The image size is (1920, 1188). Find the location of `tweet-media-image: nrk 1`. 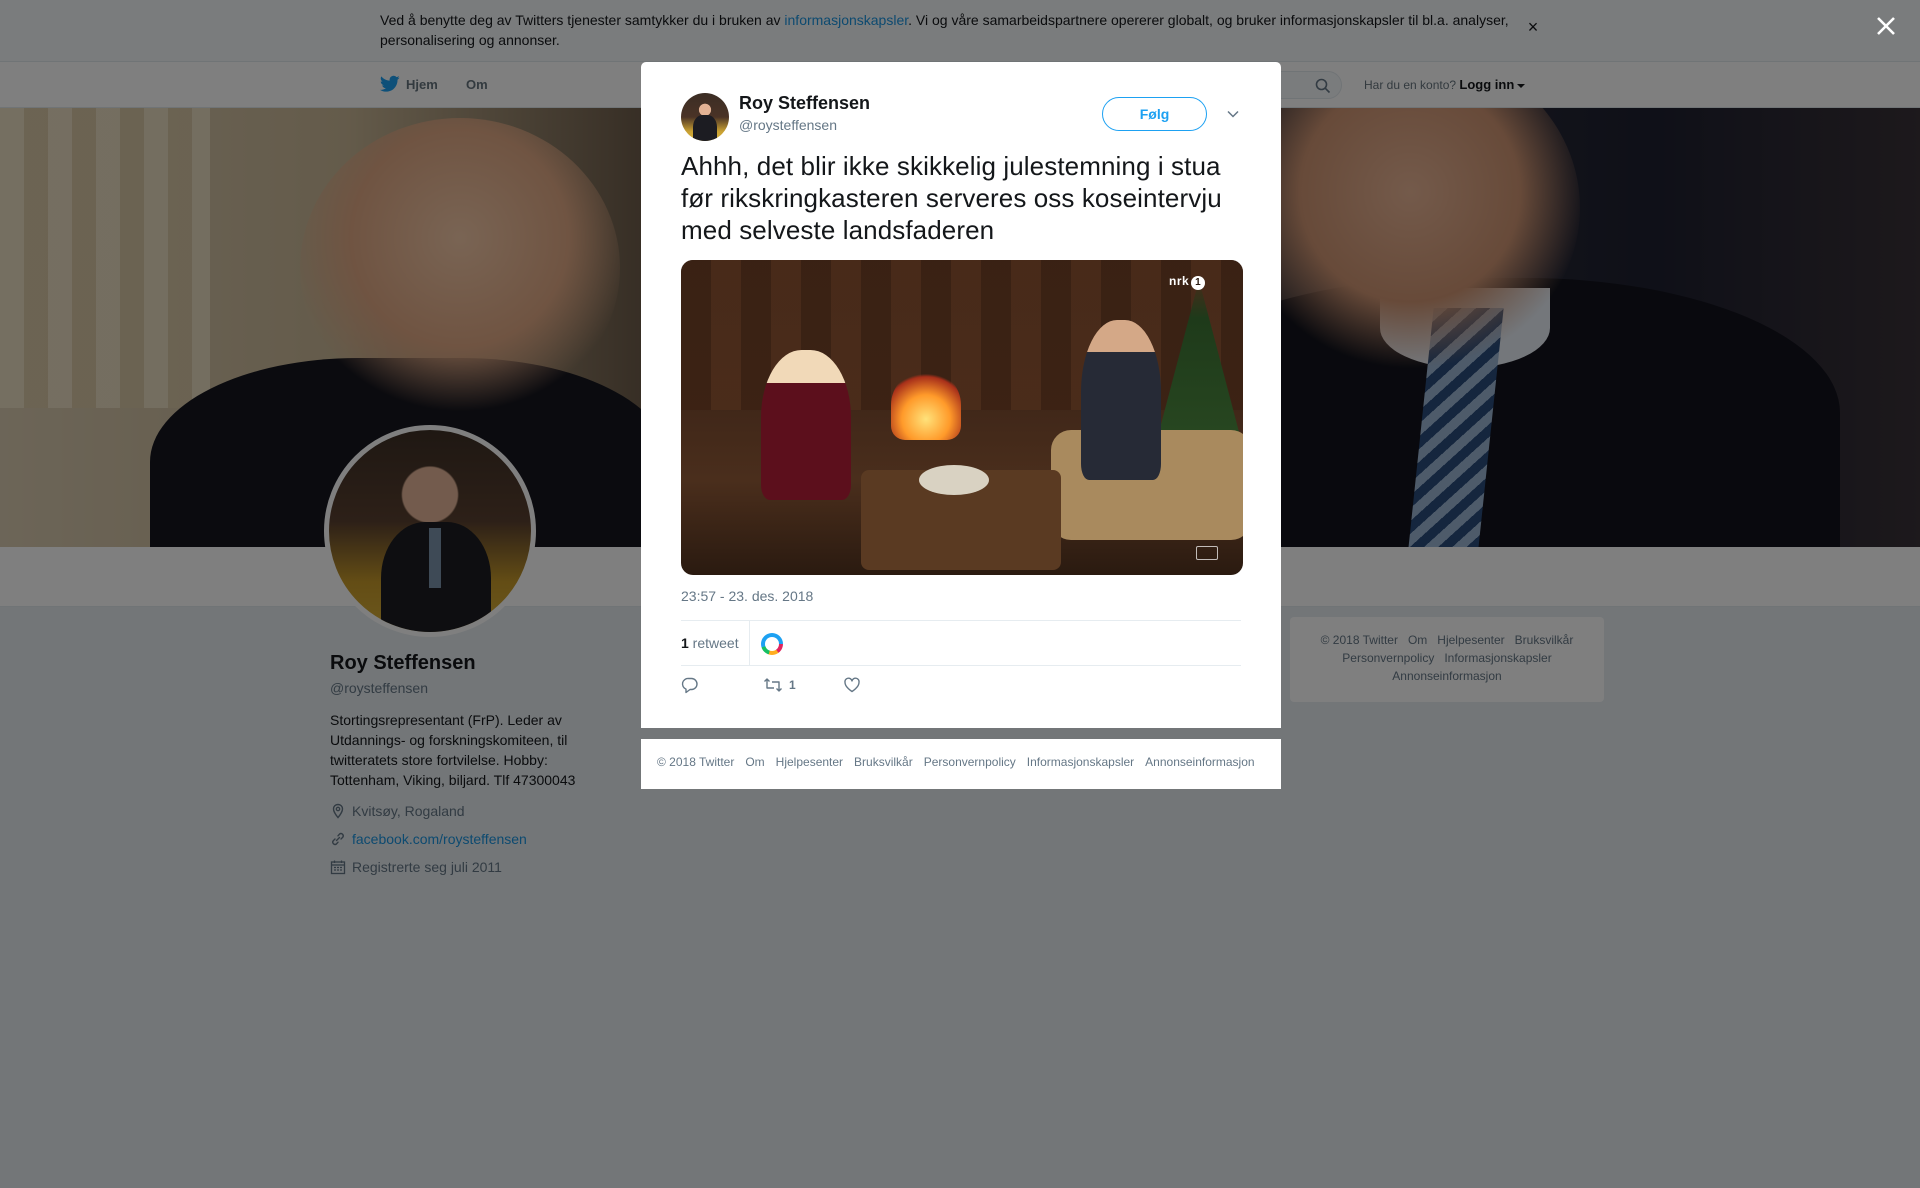

tweet-media-image: nrk 1 is located at coordinates (962, 417).